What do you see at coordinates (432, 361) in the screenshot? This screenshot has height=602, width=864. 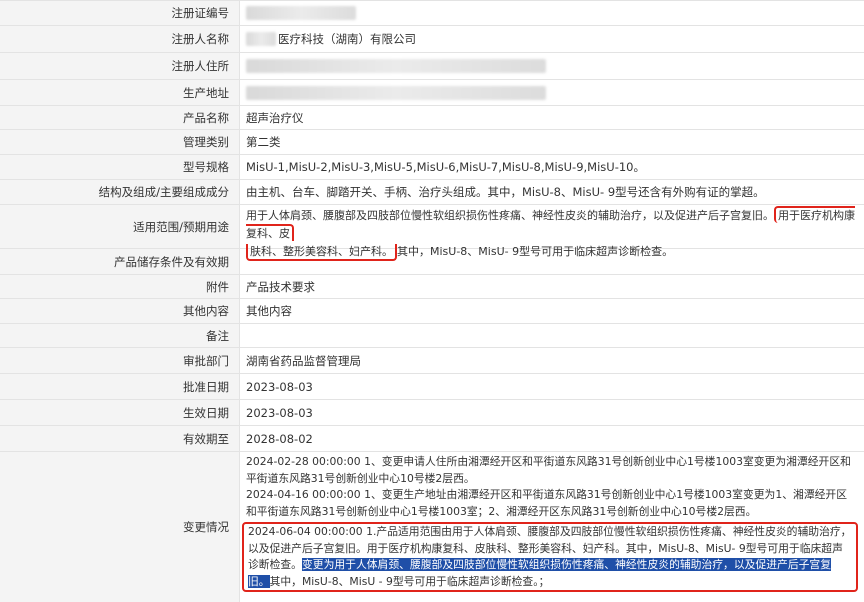 I see `row-approval-dept: 审批部门 湖南省药品监督管理局` at bounding box center [432, 361].